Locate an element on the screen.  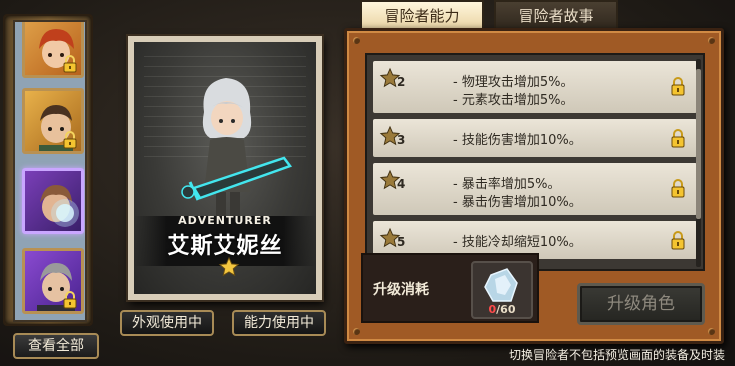
character-face-icon is located at coordinates (59, 206).